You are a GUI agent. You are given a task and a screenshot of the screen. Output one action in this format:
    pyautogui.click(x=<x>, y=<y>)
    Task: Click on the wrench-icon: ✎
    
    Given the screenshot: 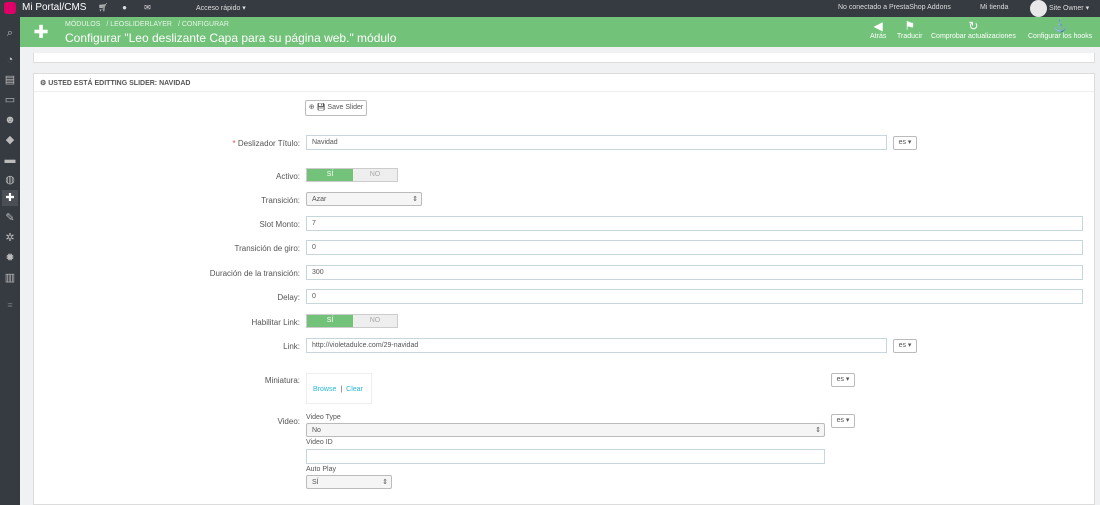 What is the action you would take?
    pyautogui.click(x=10, y=218)
    